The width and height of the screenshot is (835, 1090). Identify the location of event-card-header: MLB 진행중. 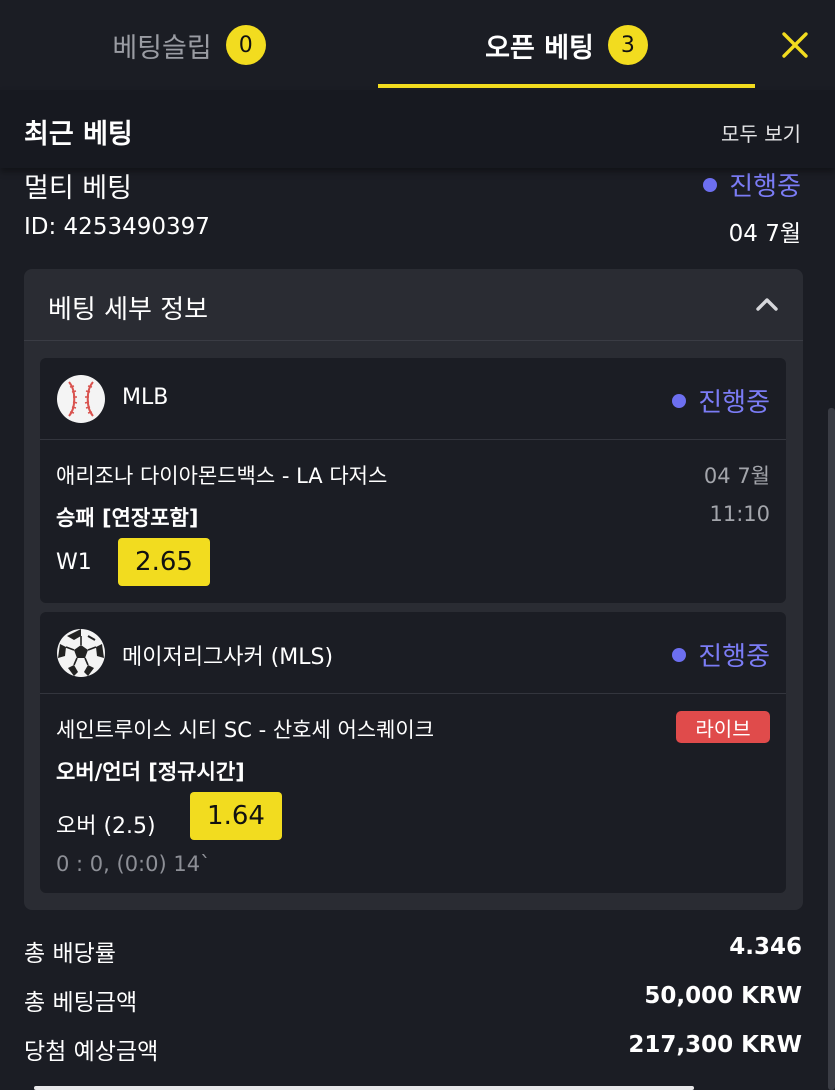
(413, 399).